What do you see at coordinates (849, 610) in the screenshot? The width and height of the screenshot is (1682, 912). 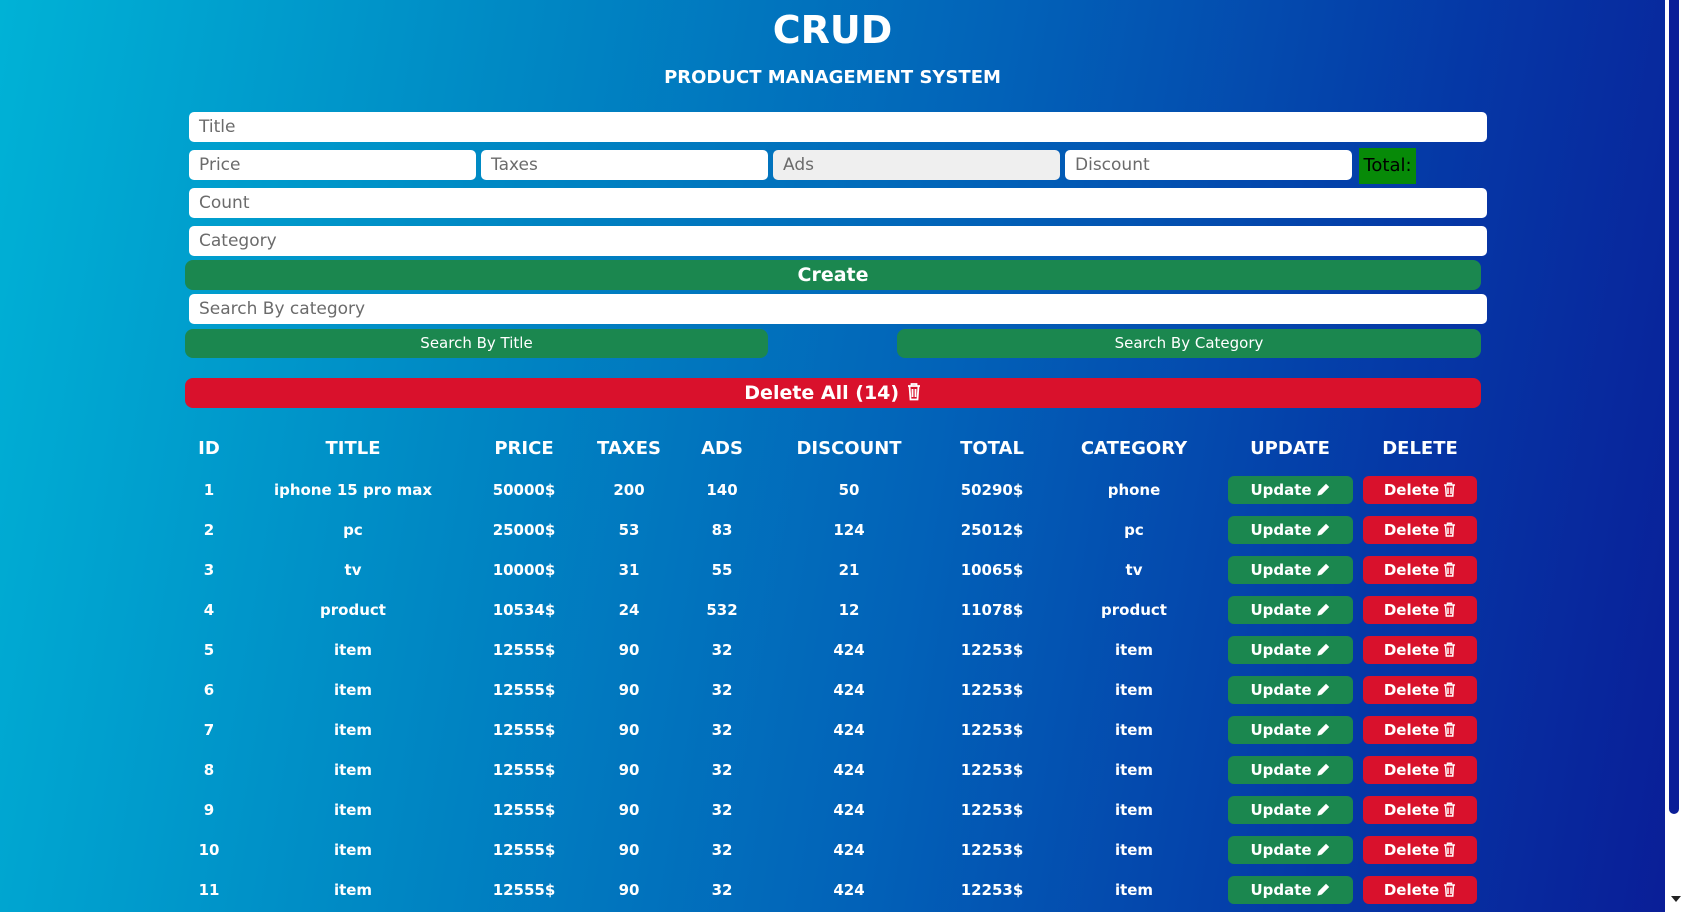 I see `cell-discount: 12` at bounding box center [849, 610].